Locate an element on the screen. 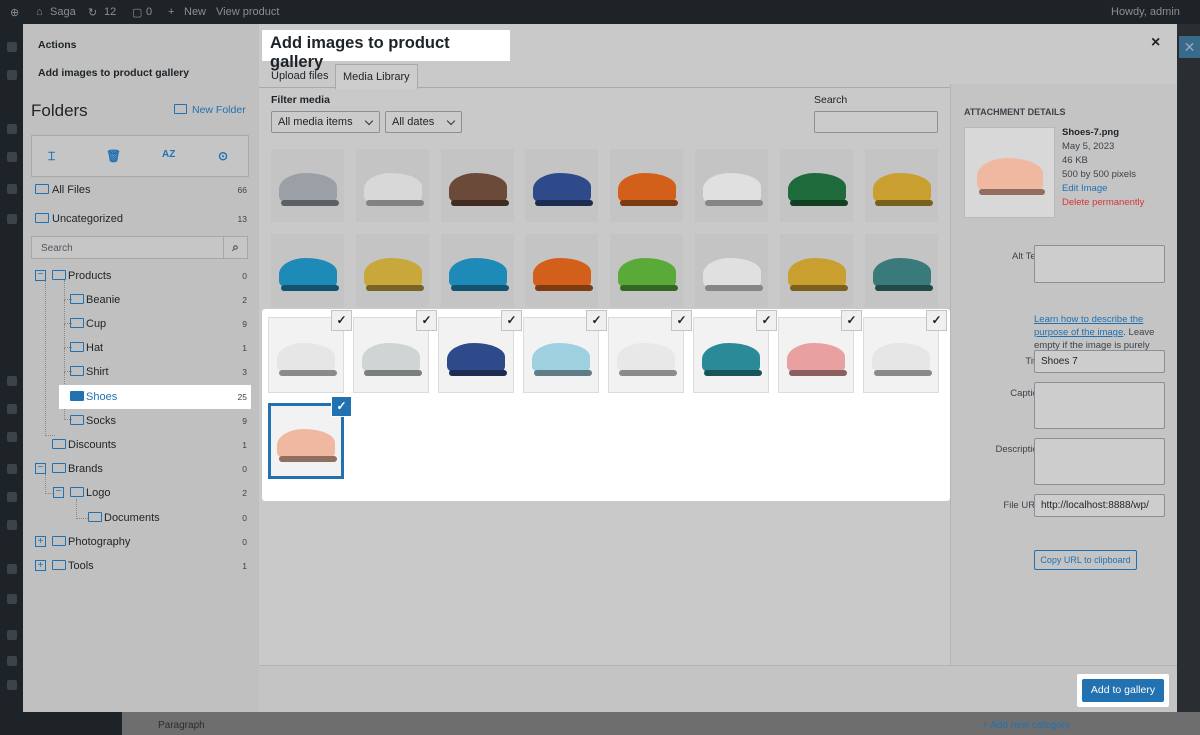  folder-uncategorized: Uncategorized 13 is located at coordinates (141, 220).